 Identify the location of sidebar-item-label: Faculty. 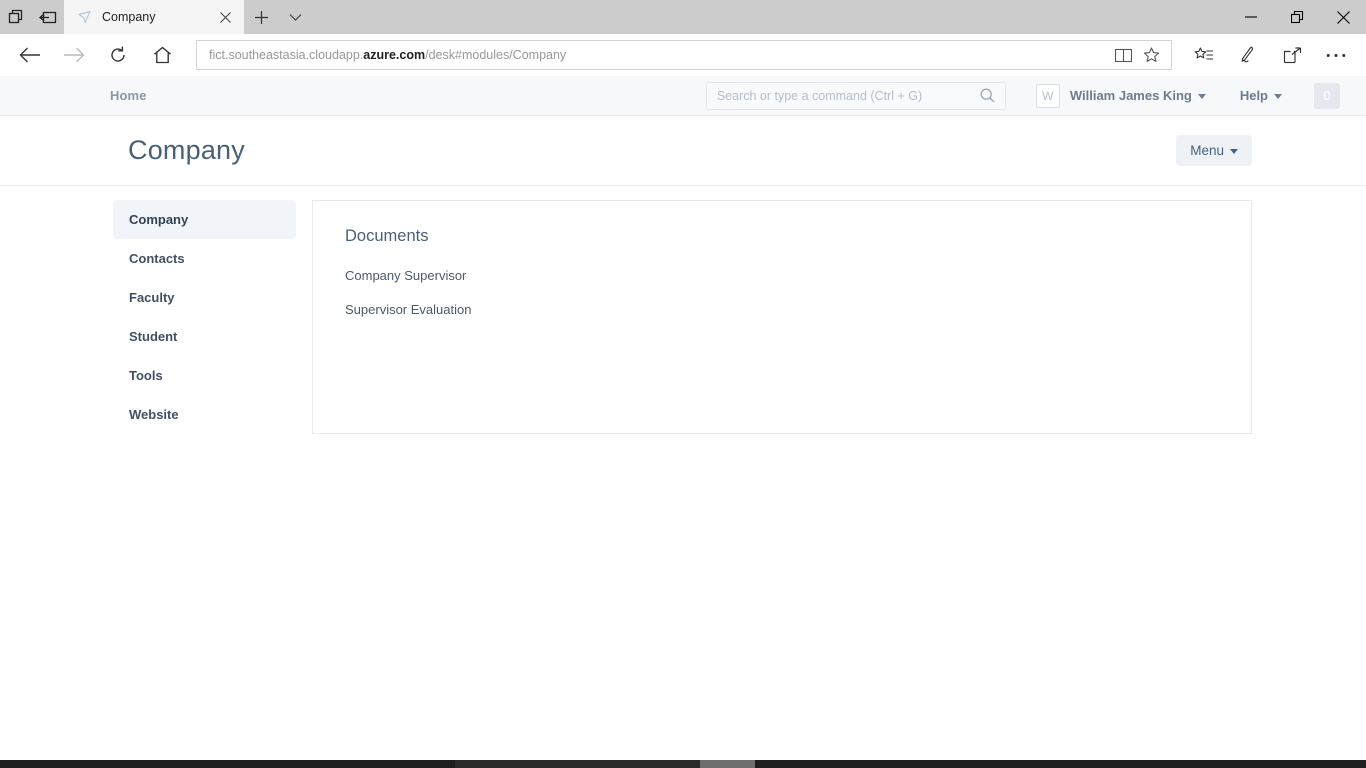
(152, 297).